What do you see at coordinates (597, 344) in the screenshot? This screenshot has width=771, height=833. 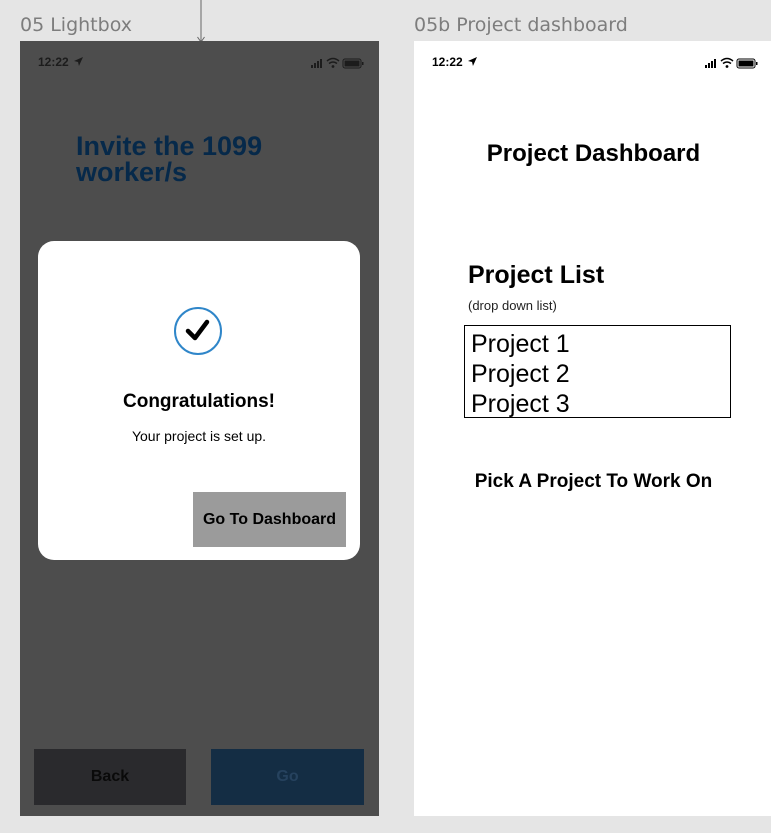 I see `project-option: Project 1` at bounding box center [597, 344].